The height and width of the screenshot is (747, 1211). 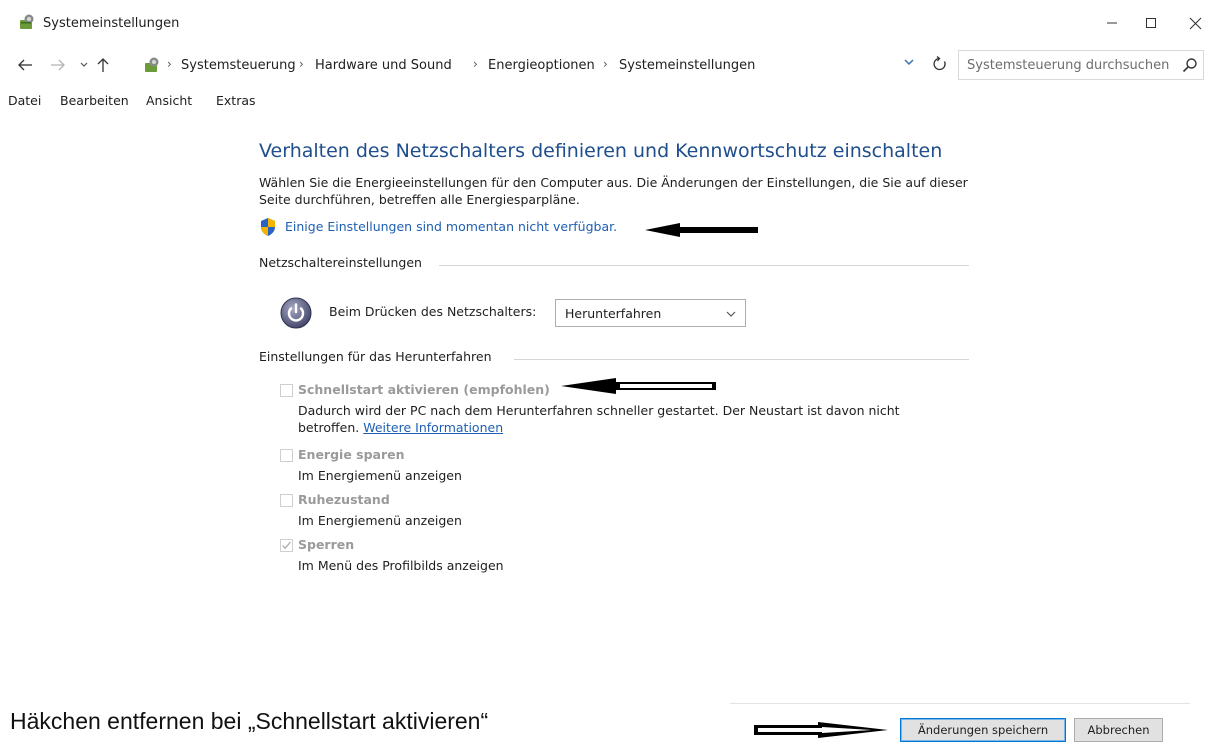 What do you see at coordinates (286, 455) in the screenshot?
I see `sleep-checkbox` at bounding box center [286, 455].